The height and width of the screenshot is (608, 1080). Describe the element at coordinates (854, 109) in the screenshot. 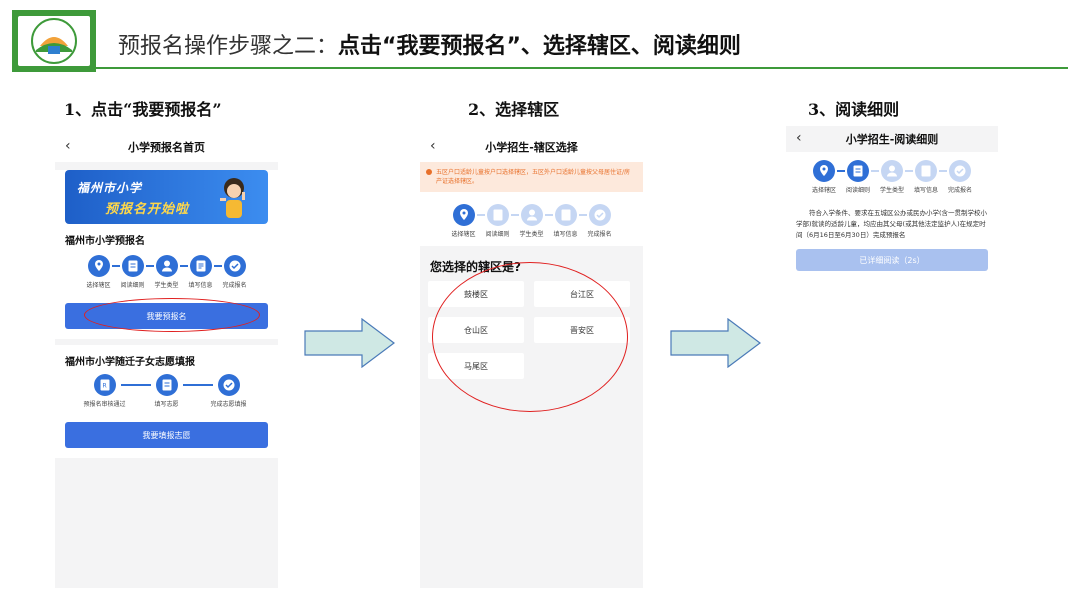

I see `step-label-3: 3、阅读细则` at that location.